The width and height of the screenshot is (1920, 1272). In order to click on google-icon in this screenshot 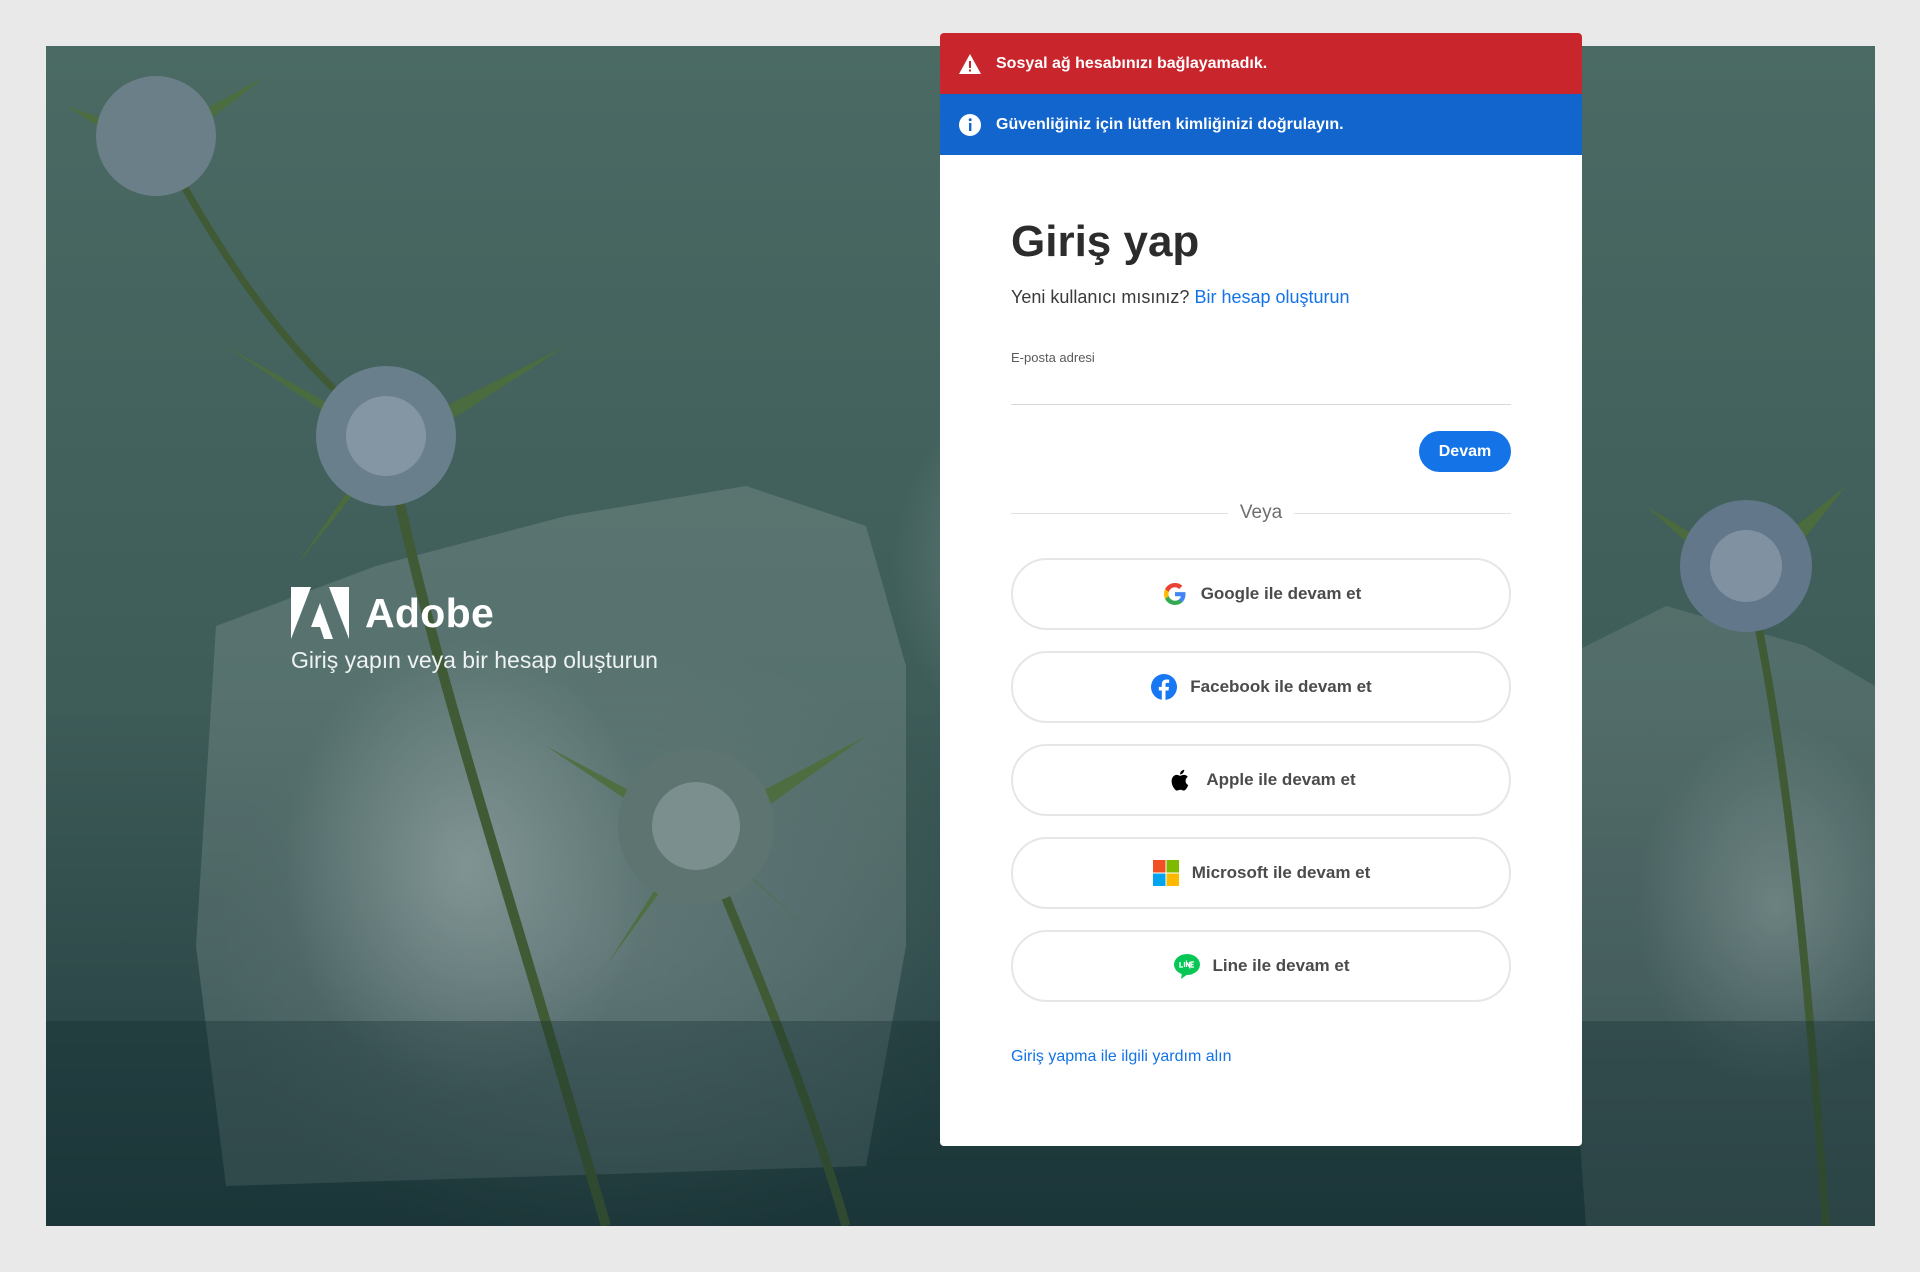, I will do `click(1174, 594)`.